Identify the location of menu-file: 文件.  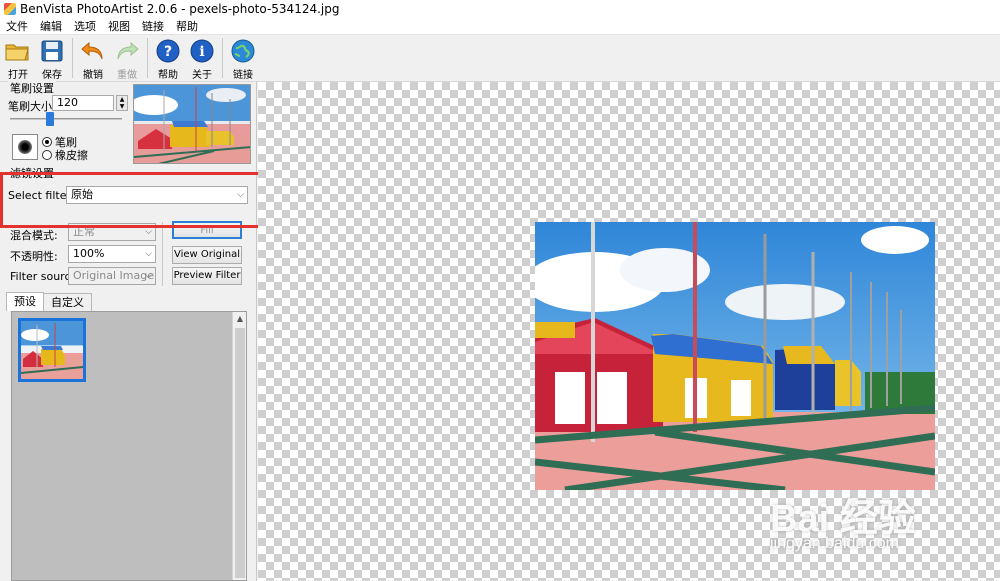
(17, 26).